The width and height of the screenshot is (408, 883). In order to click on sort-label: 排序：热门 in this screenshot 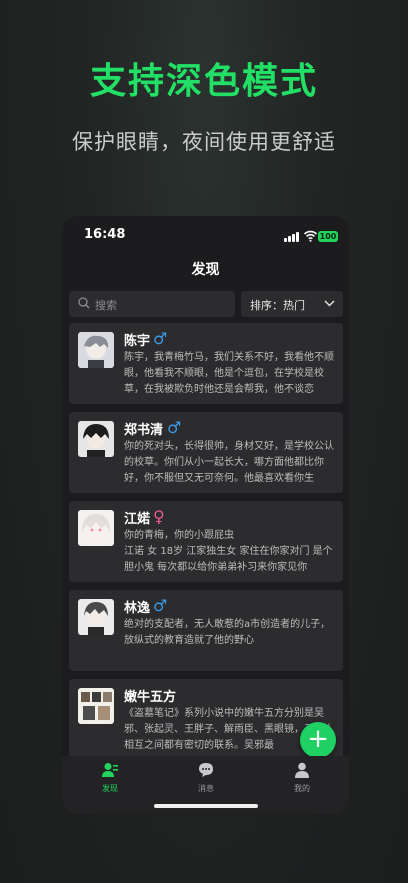, I will do `click(277, 305)`.